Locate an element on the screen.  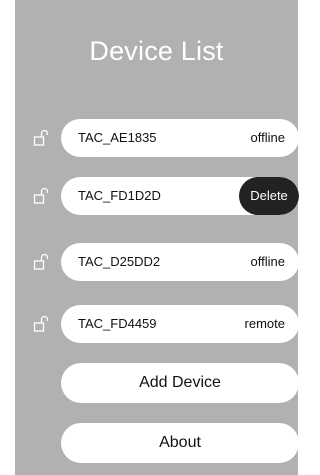
device-row: TAC_FD4459 remote is located at coordinates (157, 324).